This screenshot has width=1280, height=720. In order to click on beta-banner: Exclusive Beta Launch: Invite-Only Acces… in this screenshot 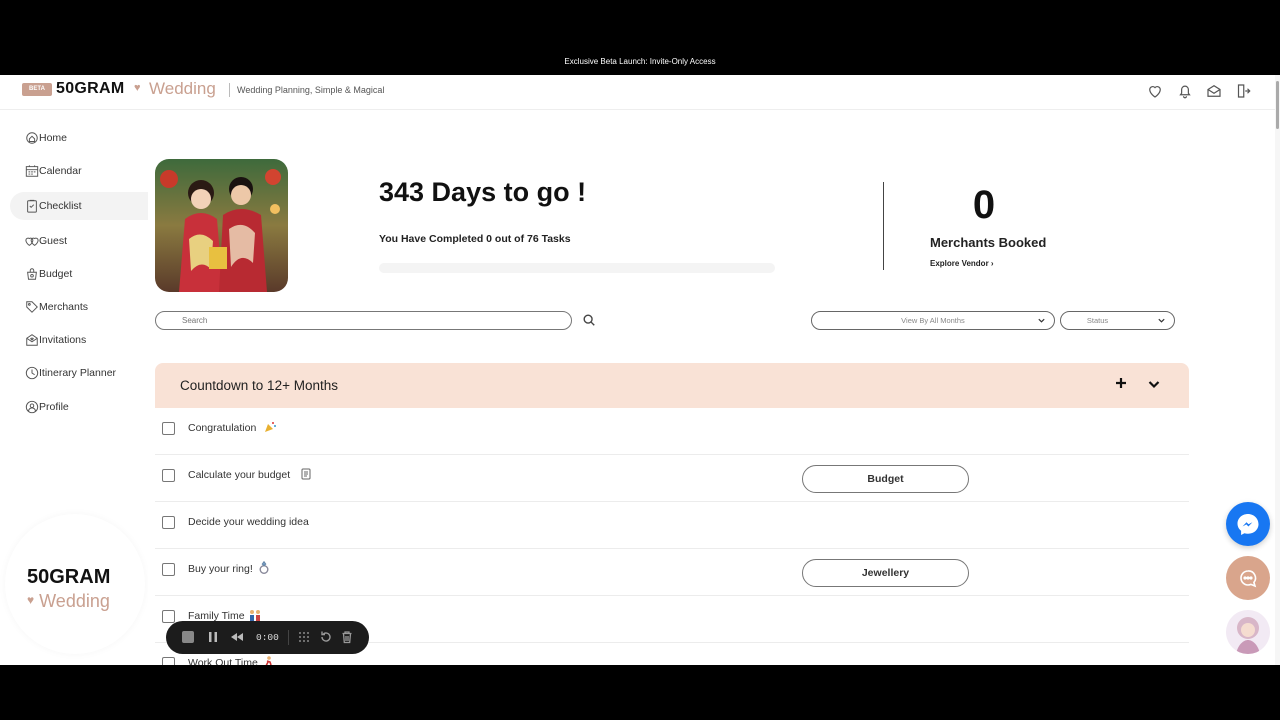, I will do `click(640, 61)`.